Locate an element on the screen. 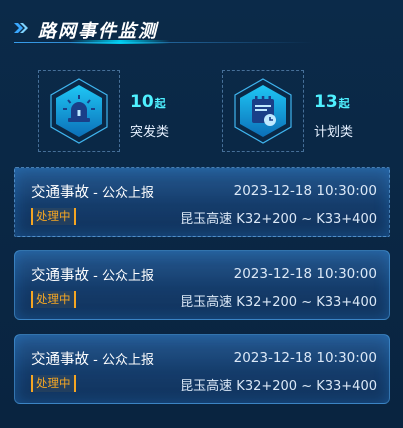 The image size is (403, 428). siren-icon is located at coordinates (79, 111).